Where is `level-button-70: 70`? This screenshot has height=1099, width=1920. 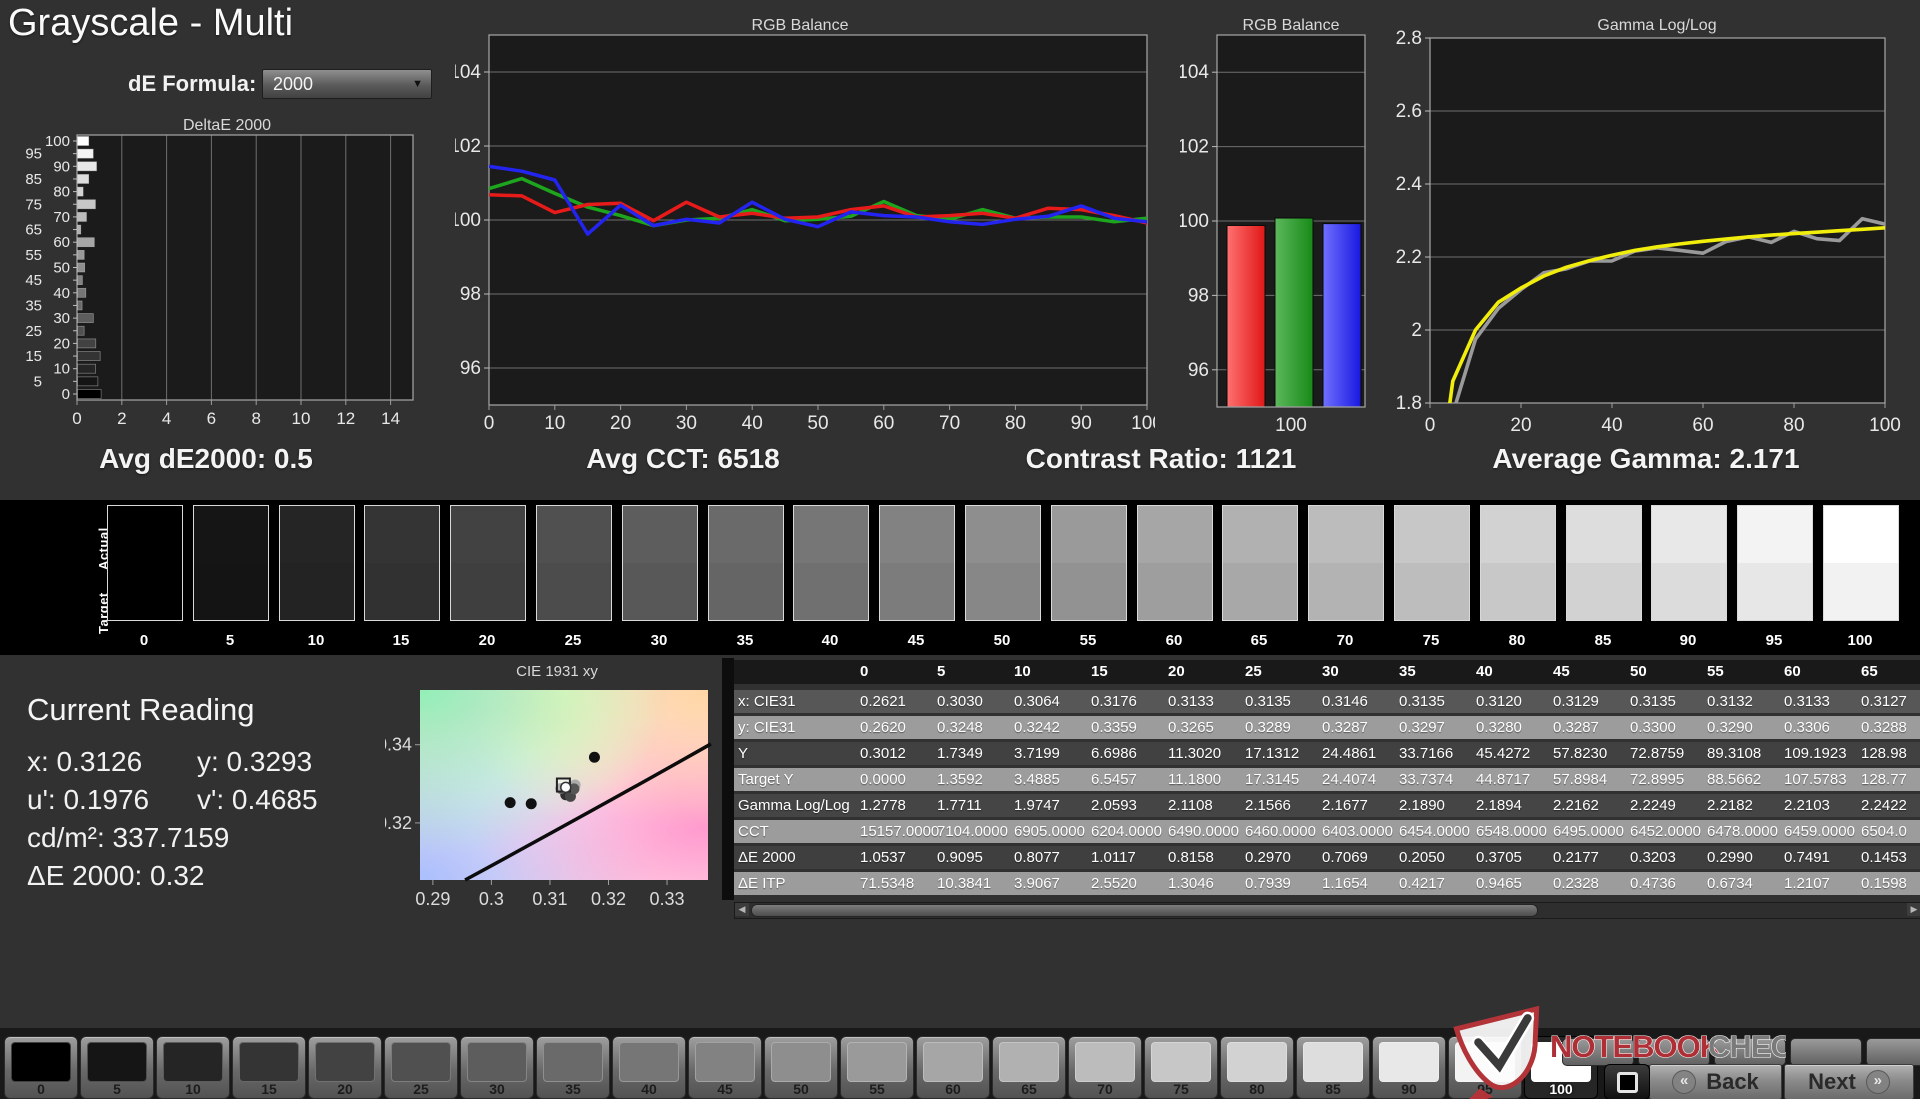 level-button-70: 70 is located at coordinates (1105, 1067).